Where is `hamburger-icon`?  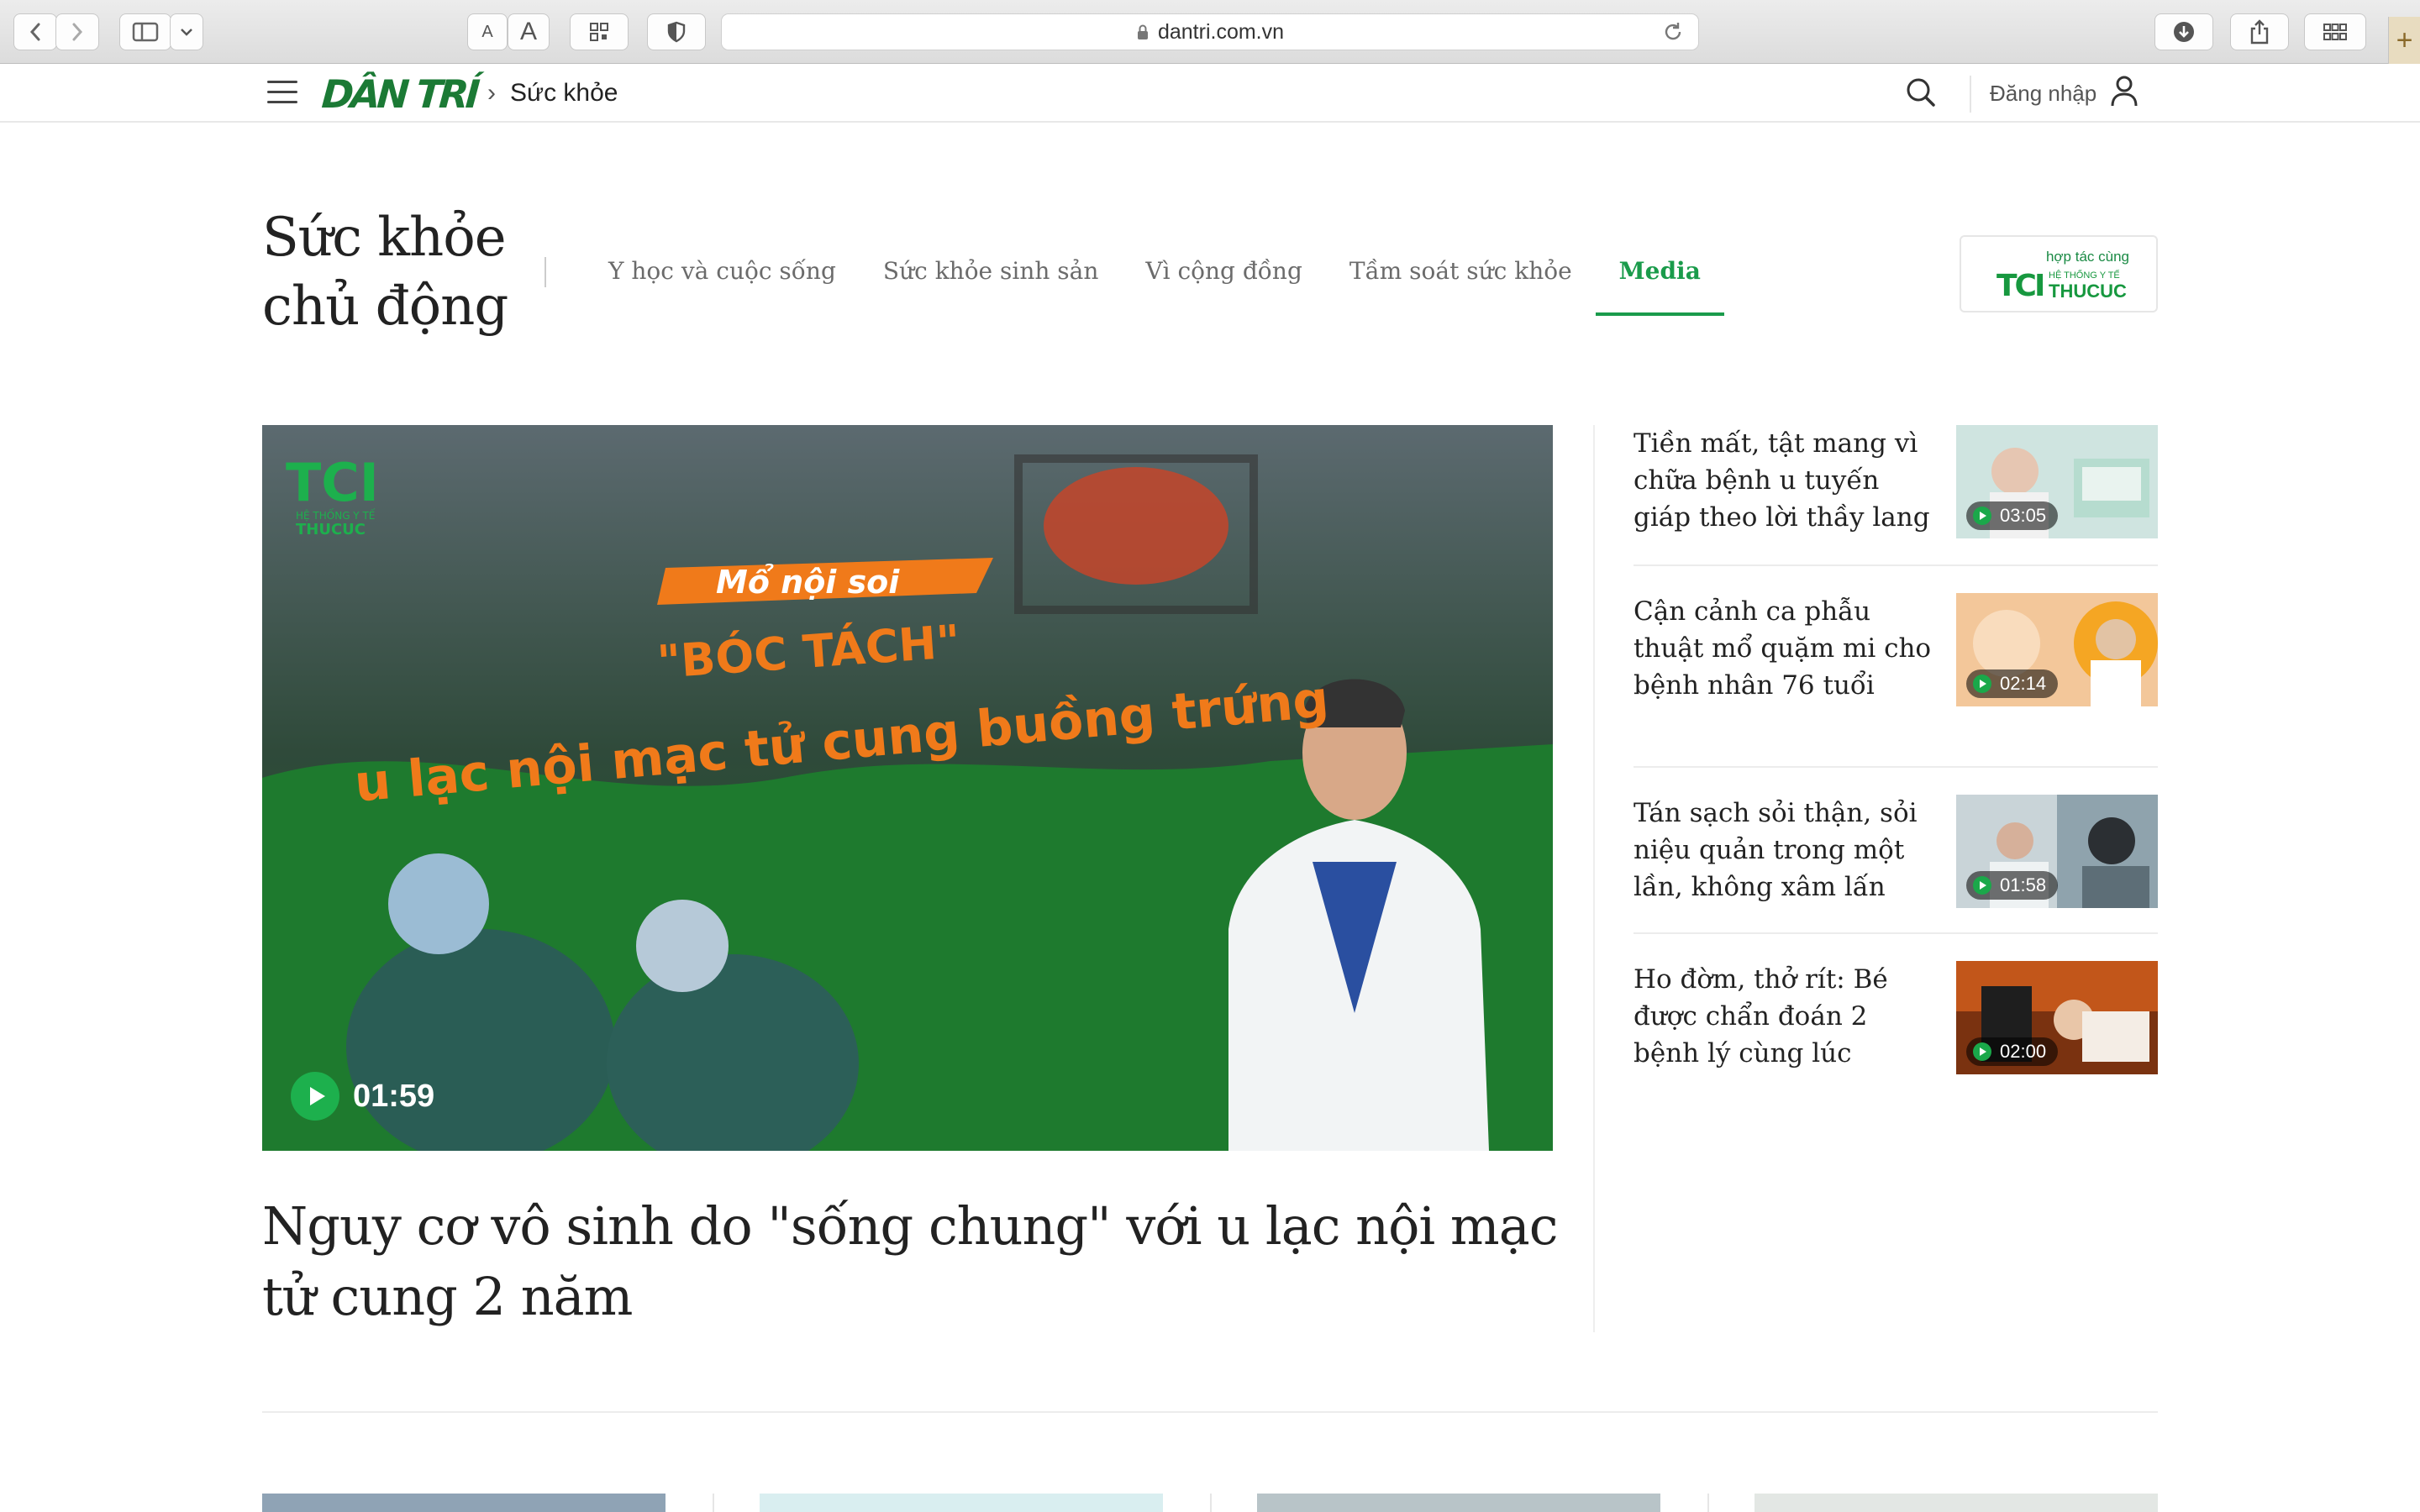 hamburger-icon is located at coordinates (282, 93).